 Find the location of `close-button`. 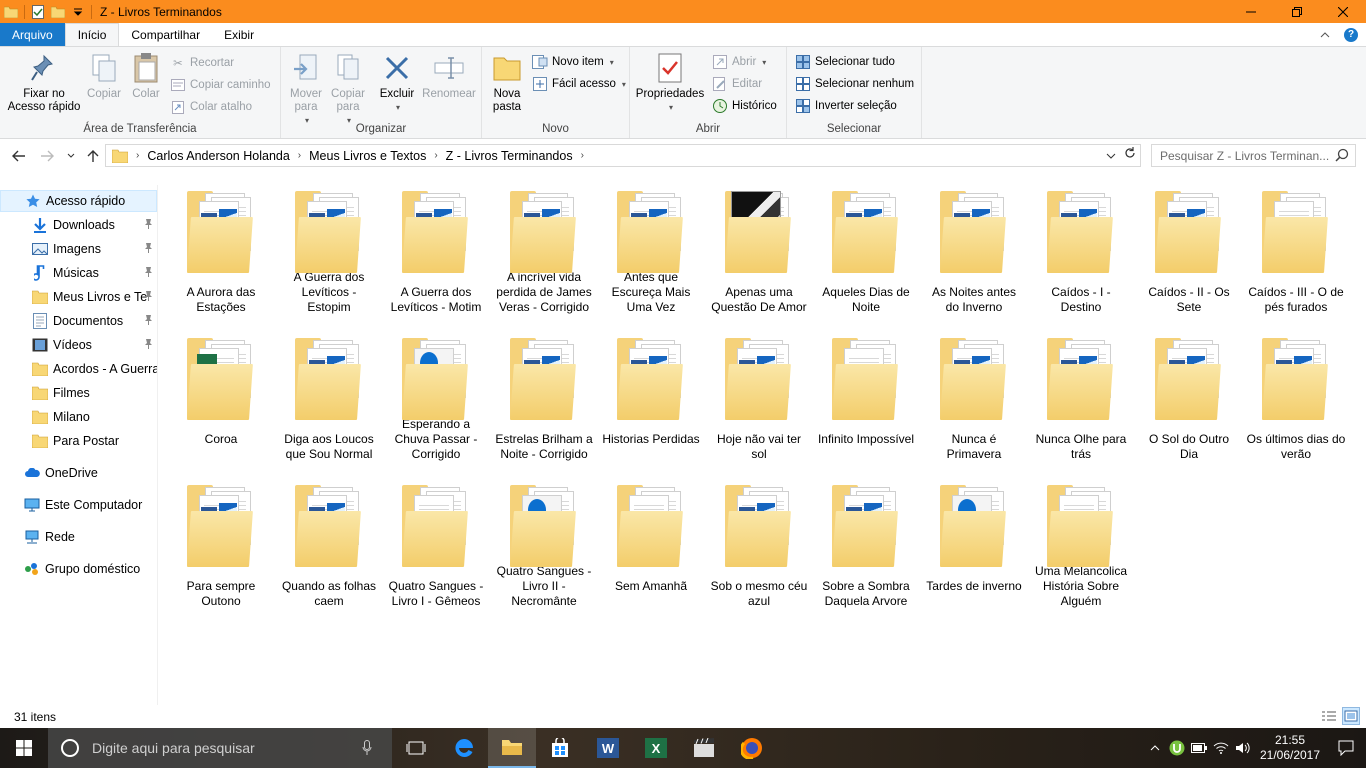

close-button is located at coordinates (1343, 11).